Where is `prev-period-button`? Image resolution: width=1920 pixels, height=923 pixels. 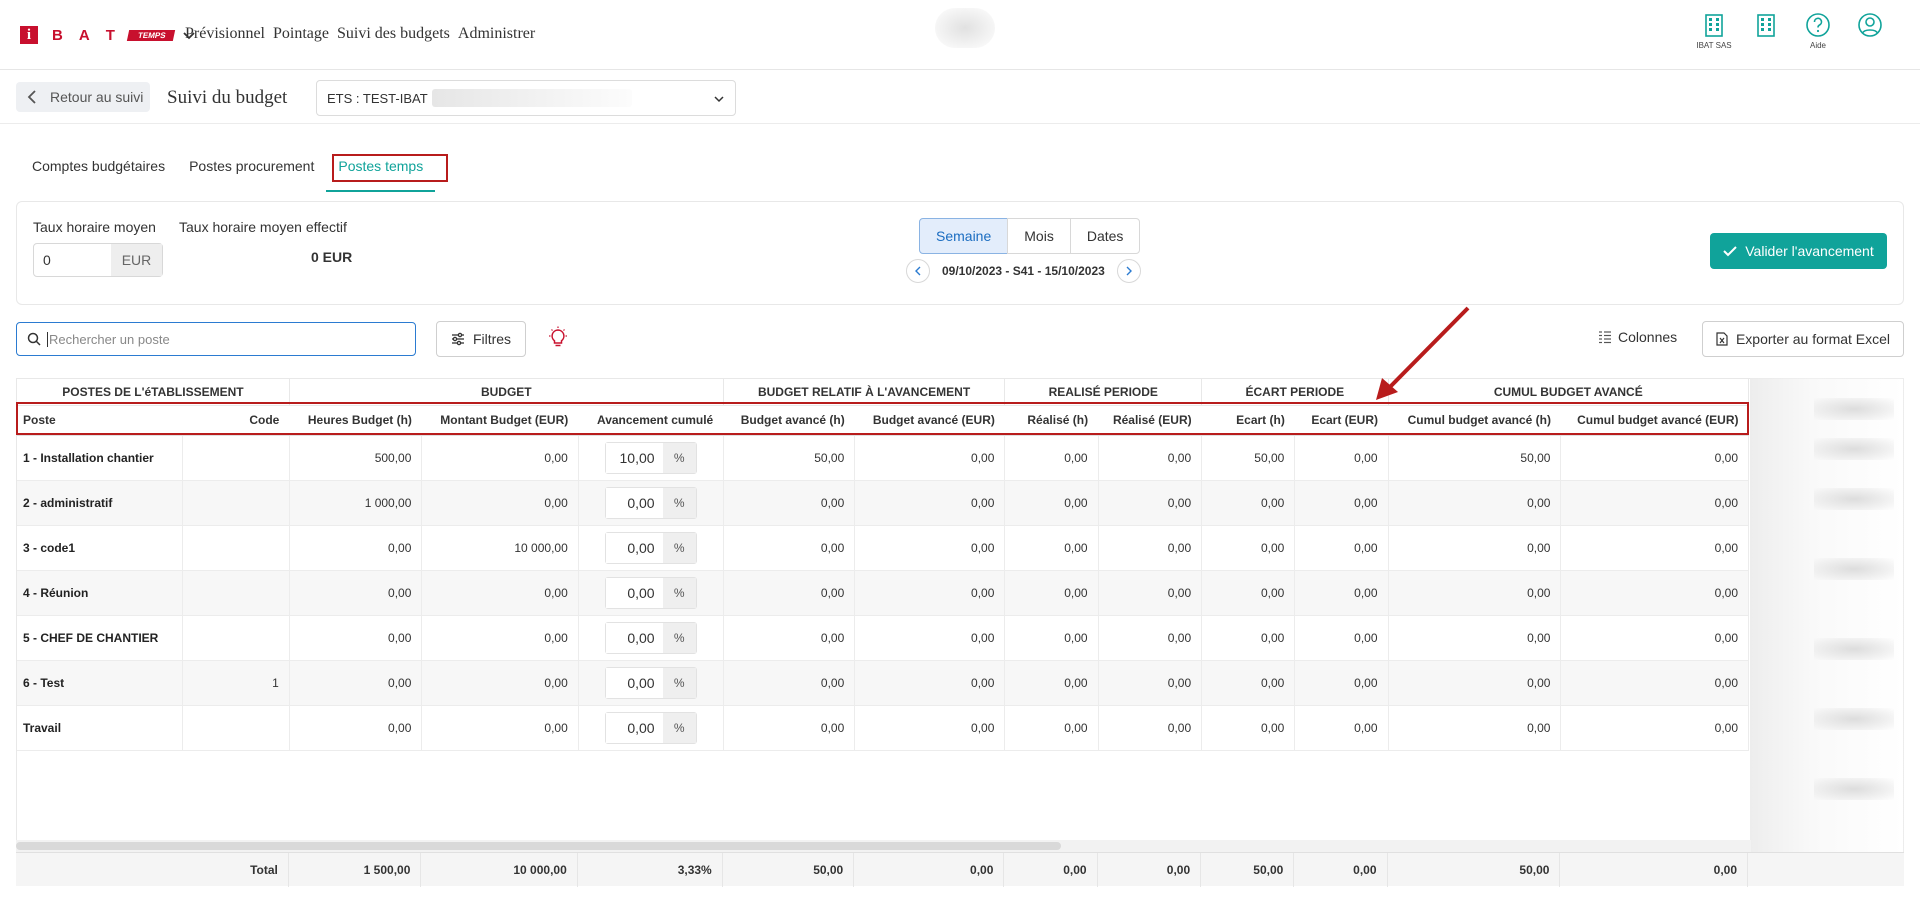
prev-period-button is located at coordinates (918, 271).